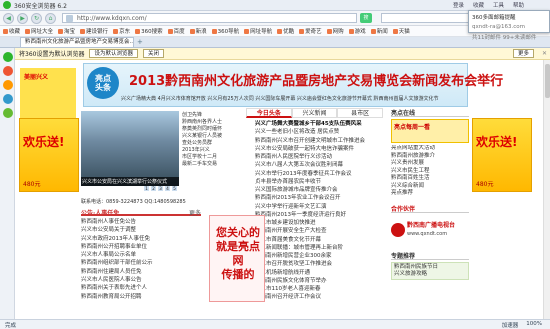 Image resolution: width=550 pixels, height=329 pixels. I want to click on list-item: 兴义国际旅游城市品牌宣传推介会, so click(322, 190).